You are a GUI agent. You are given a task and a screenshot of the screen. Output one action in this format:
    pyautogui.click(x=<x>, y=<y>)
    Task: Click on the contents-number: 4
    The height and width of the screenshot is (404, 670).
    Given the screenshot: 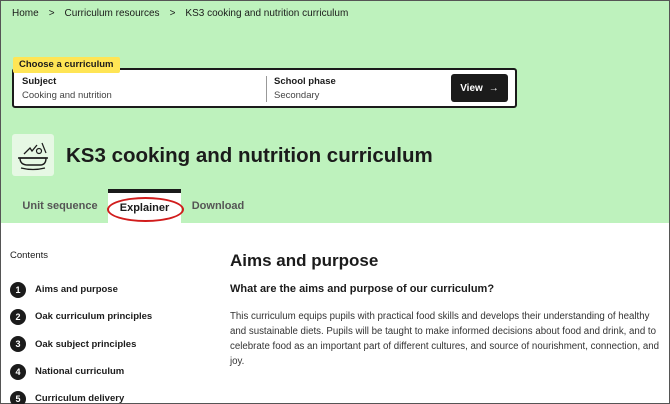 What is the action you would take?
    pyautogui.click(x=18, y=371)
    